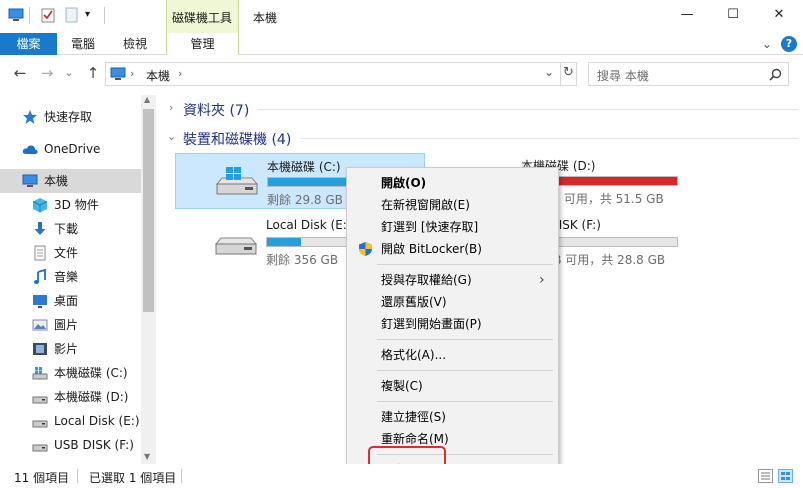 The image size is (803, 488). Describe the element at coordinates (452, 386) in the screenshot. I see `menu-item: 複製(C)` at that location.